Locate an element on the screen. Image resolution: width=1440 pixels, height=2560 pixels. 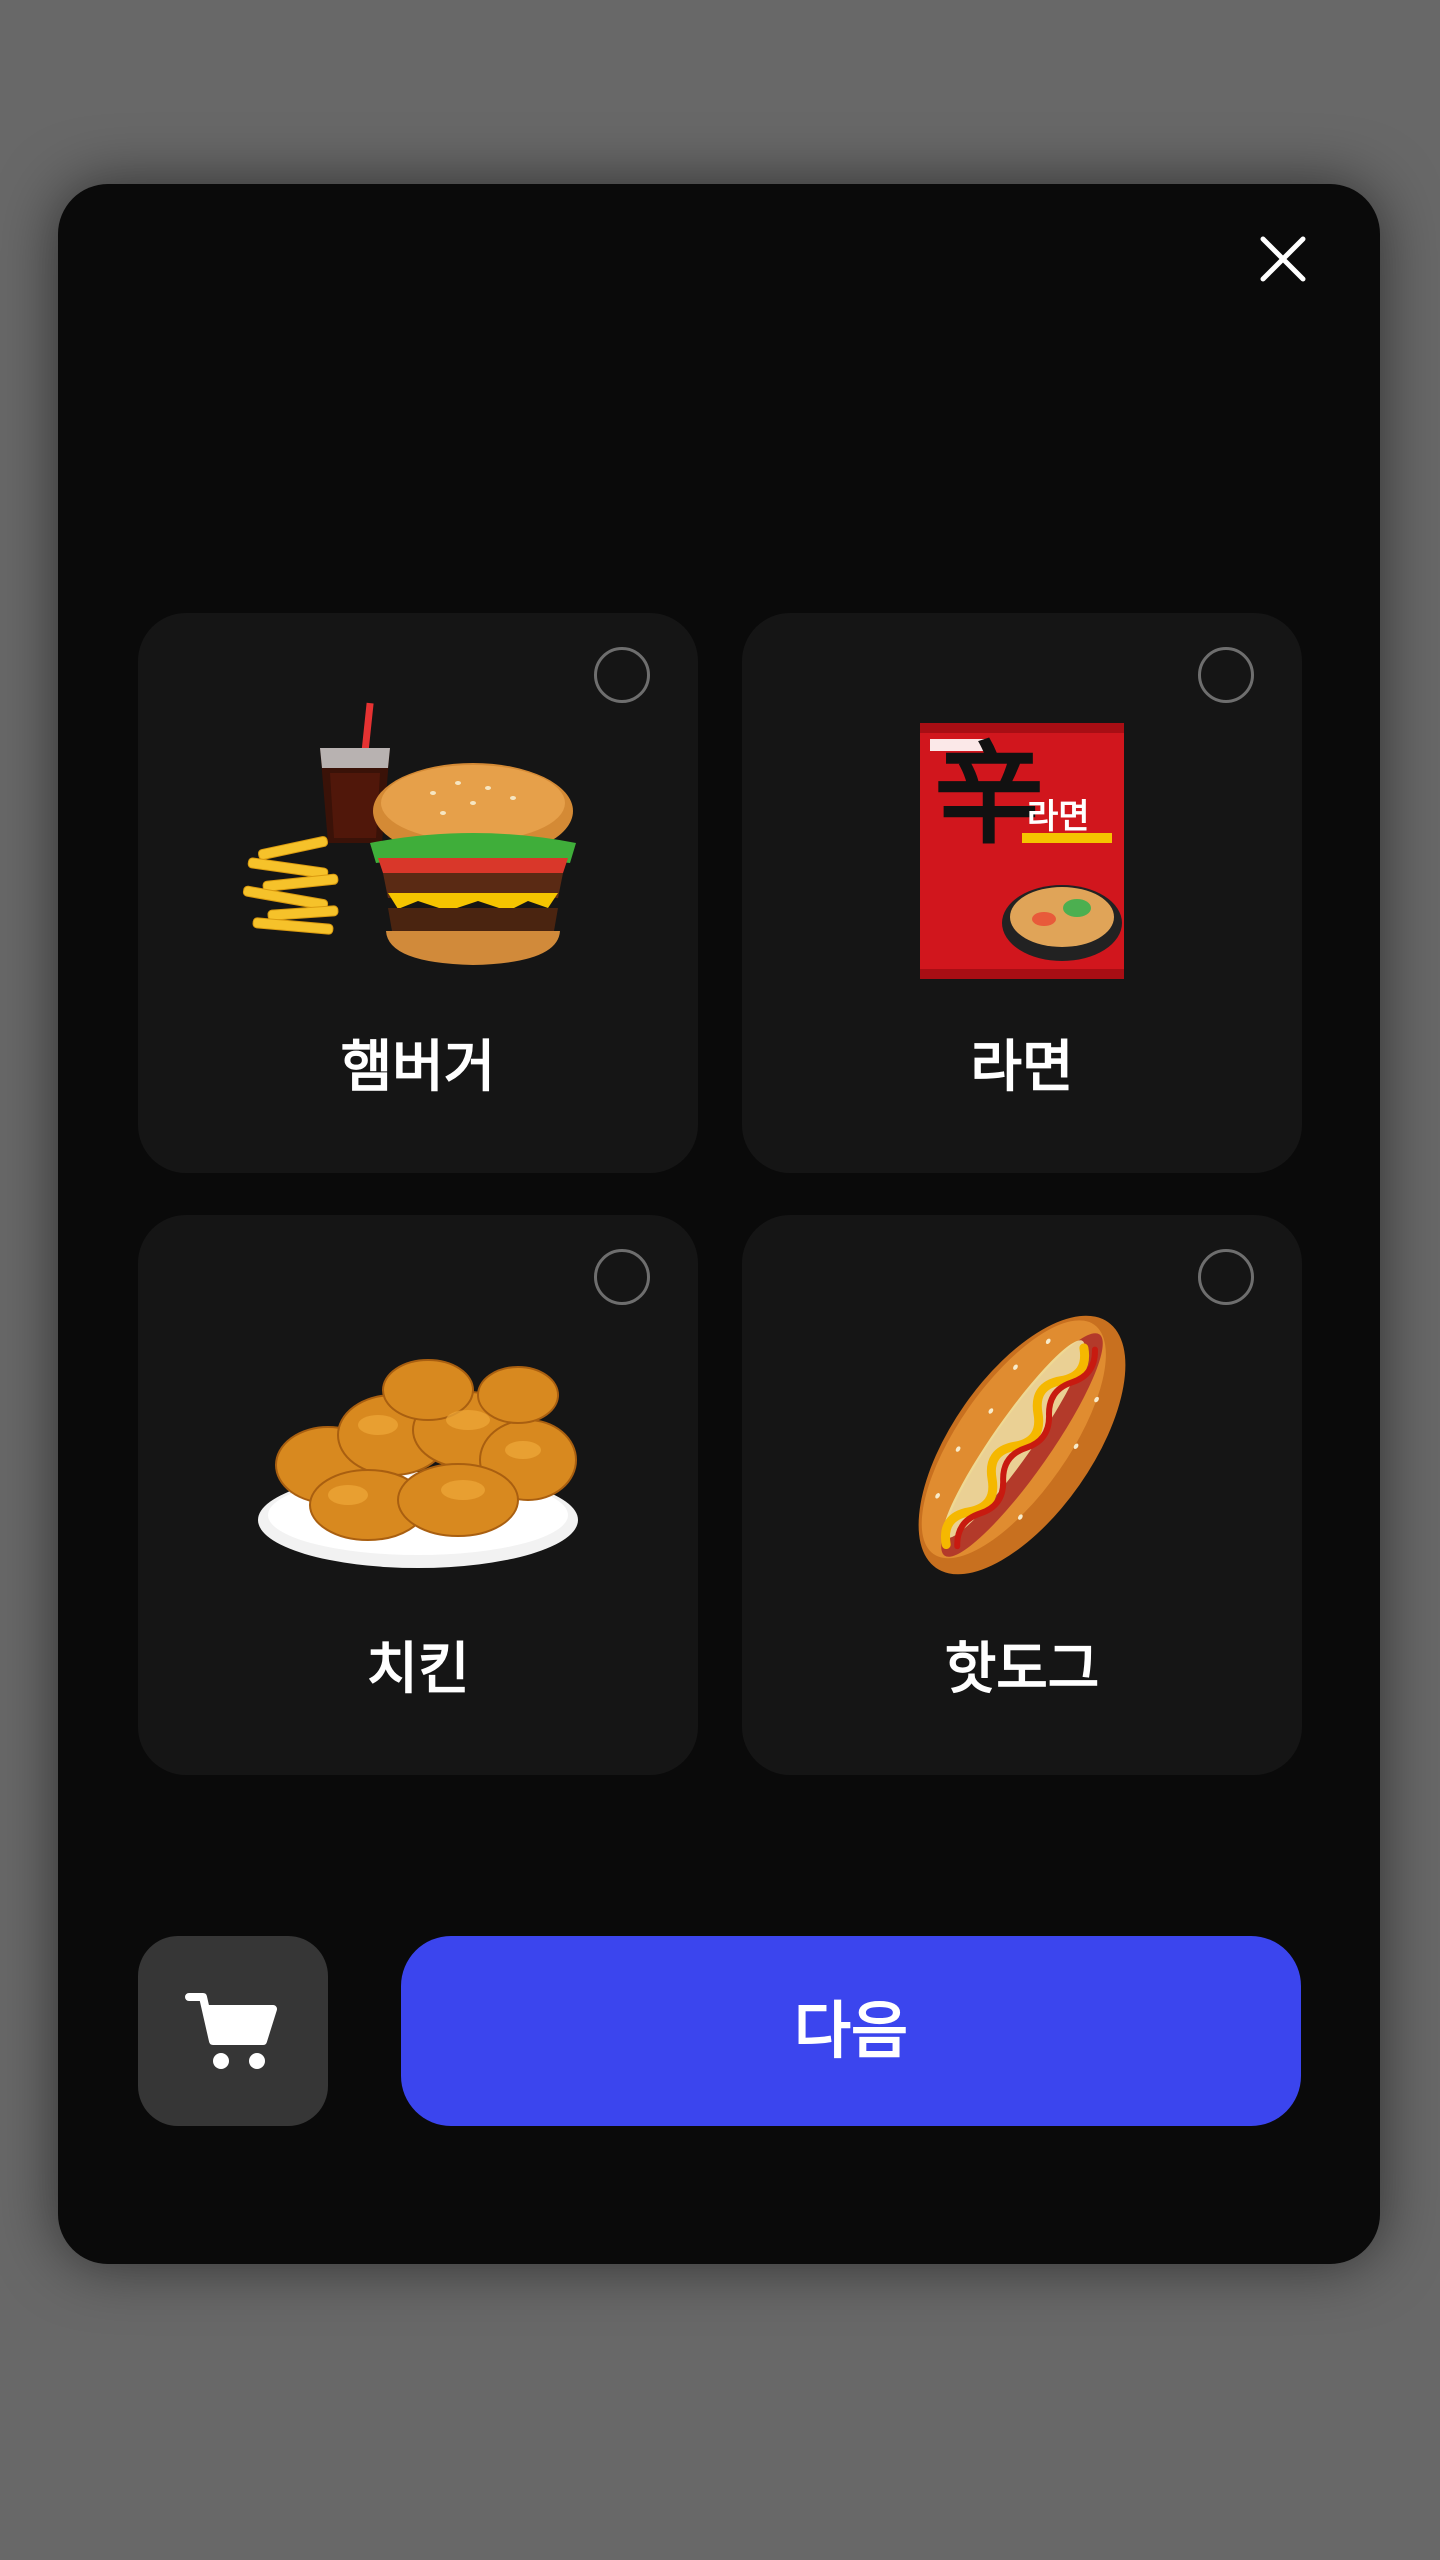
close-icon is located at coordinates (1283, 259).